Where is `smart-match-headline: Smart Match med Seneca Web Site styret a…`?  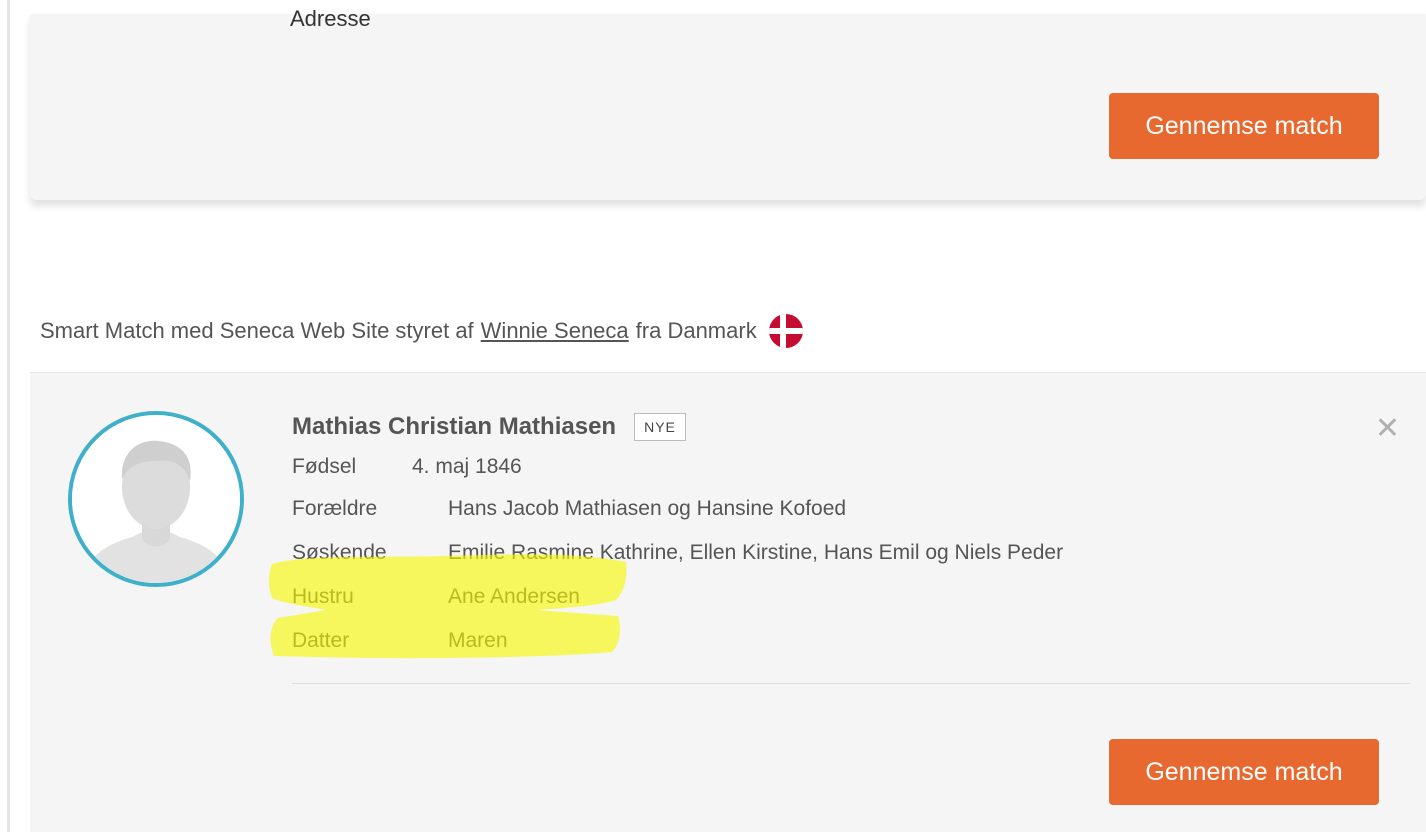
smart-match-headline: Smart Match med Seneca Web Site styret a… is located at coordinates (421, 331).